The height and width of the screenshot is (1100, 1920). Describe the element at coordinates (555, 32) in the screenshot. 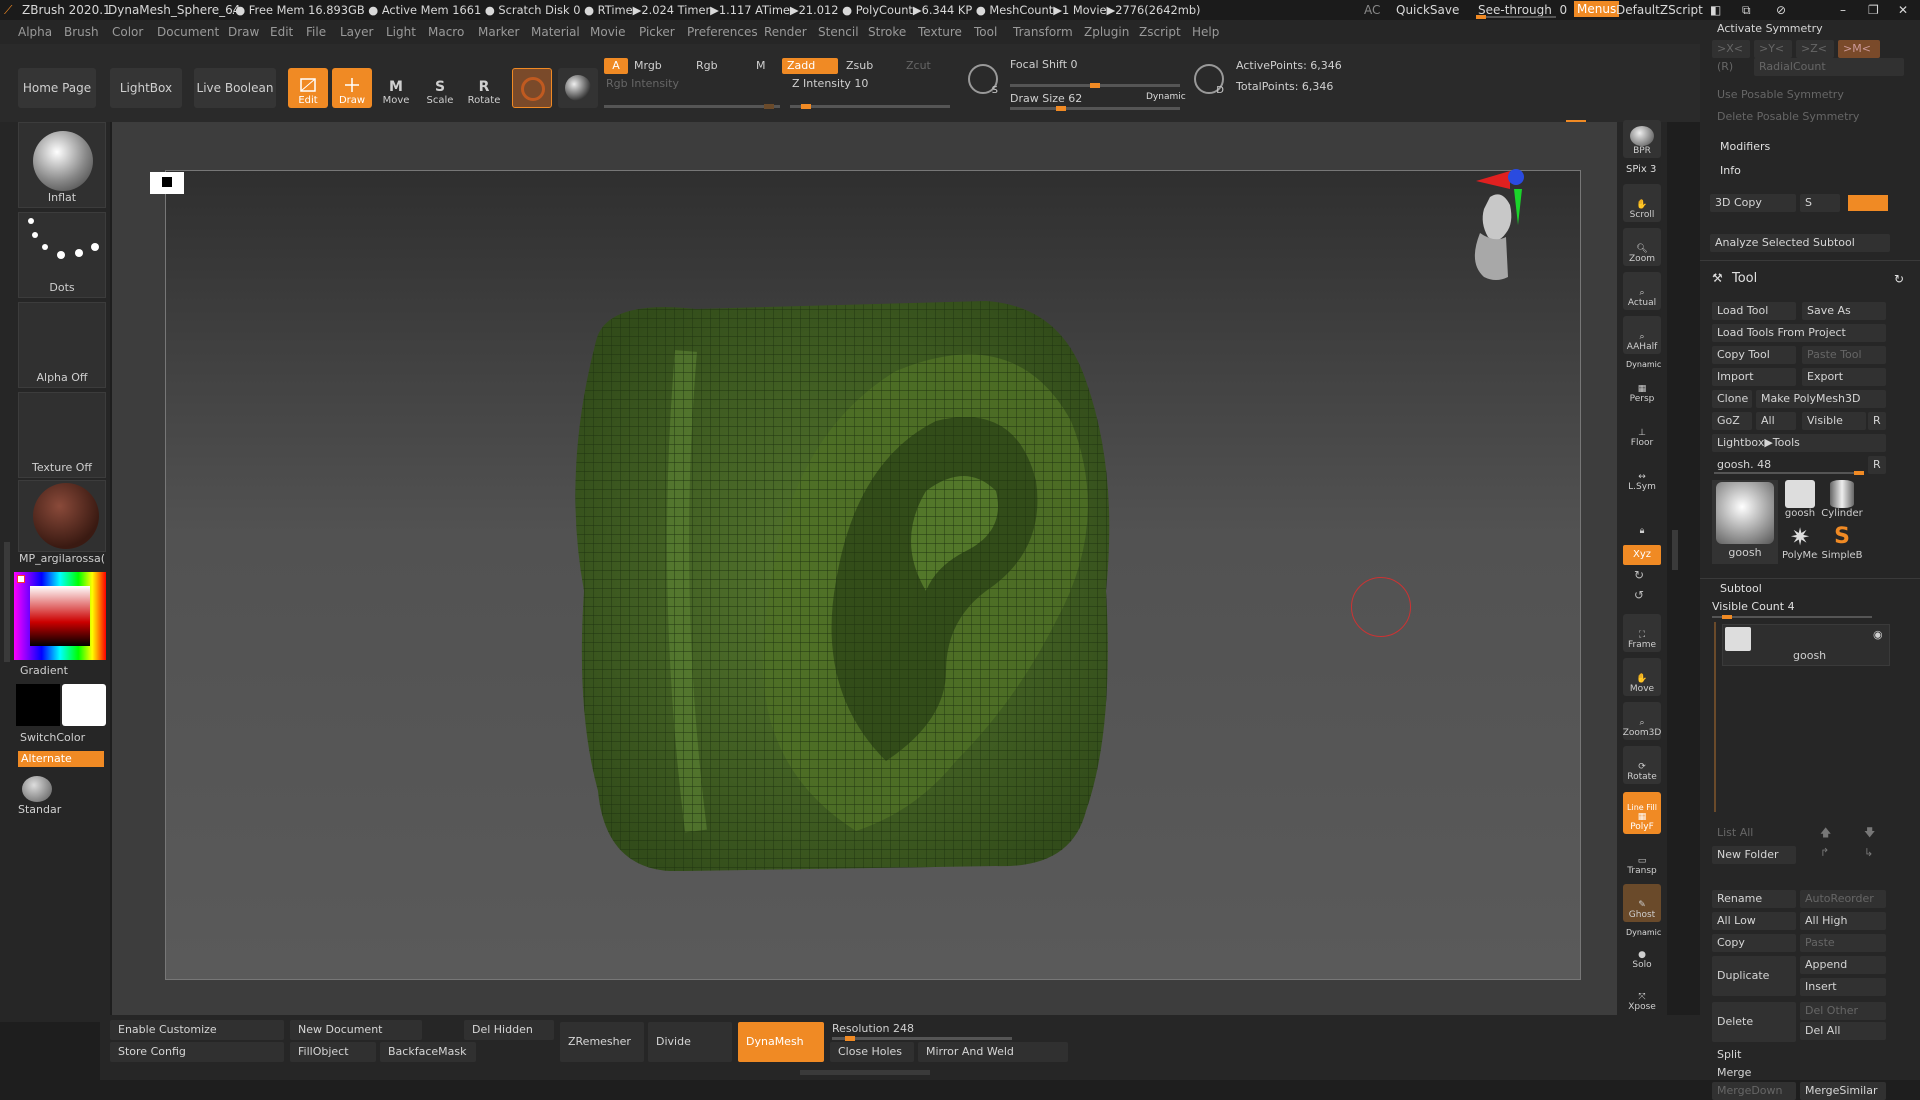

I see `menu-material: Material` at that location.